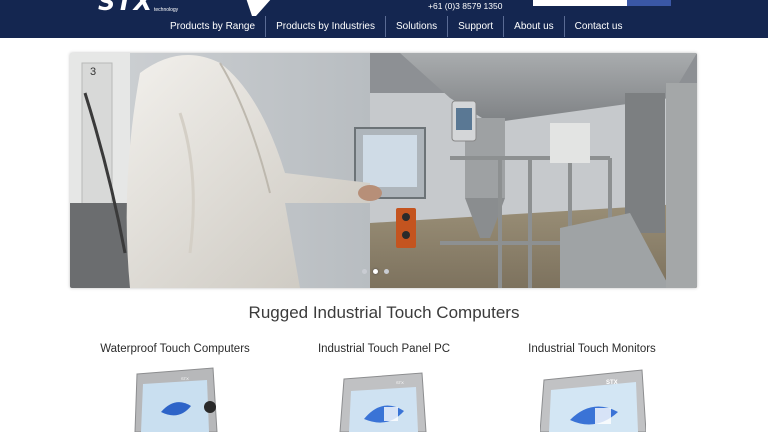 The width and height of the screenshot is (768, 437). What do you see at coordinates (649, 3) in the screenshot?
I see `search-button` at bounding box center [649, 3].